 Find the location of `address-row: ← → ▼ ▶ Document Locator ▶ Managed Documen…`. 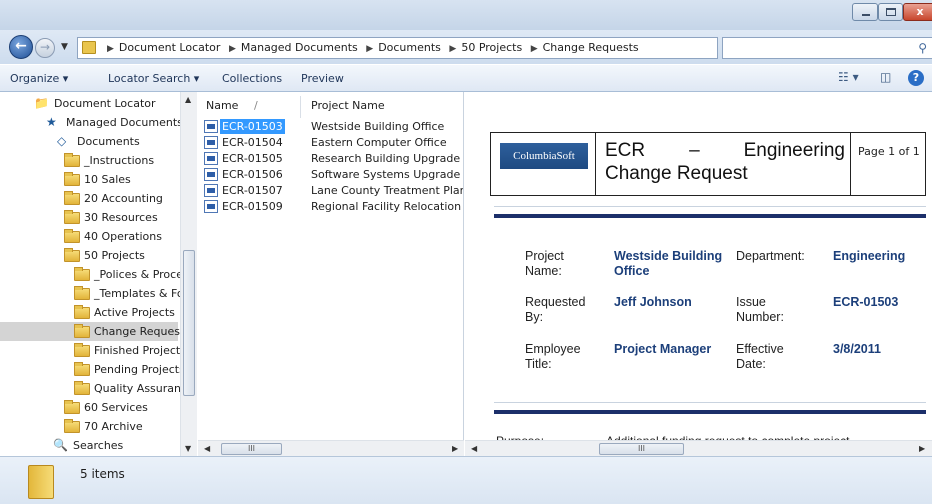

address-row: ← → ▼ ▶ Document Locator ▶ Managed Documen… is located at coordinates (466, 47).